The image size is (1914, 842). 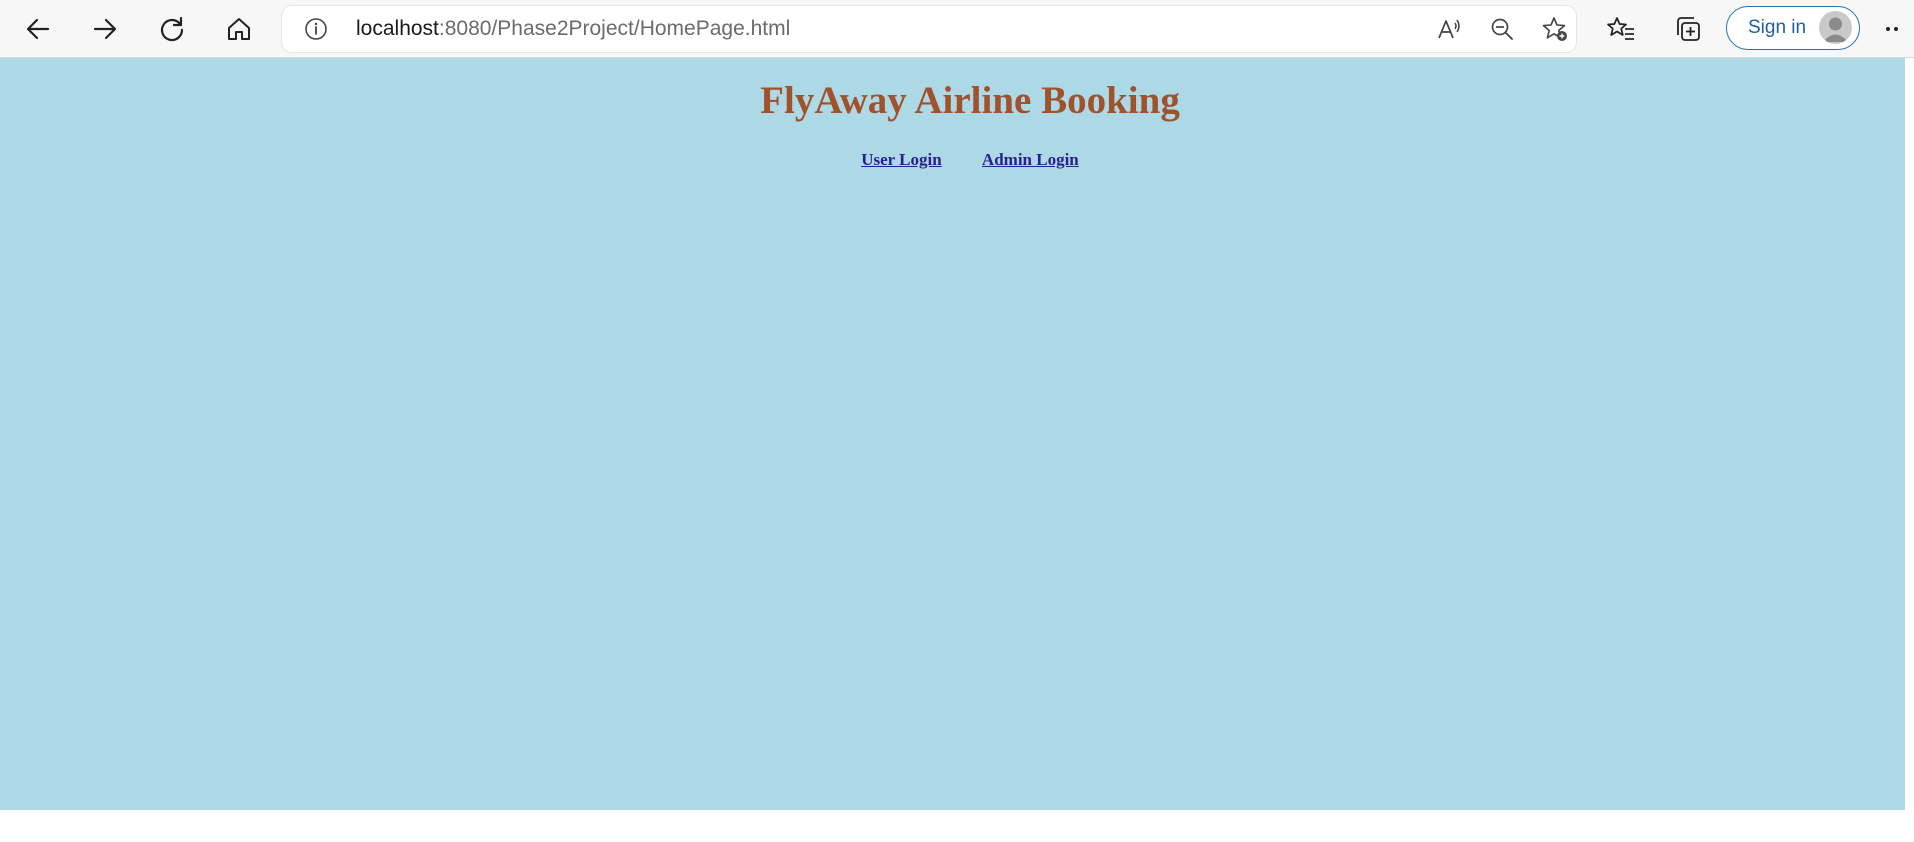 I want to click on star-add-icon, so click(x=1555, y=29).